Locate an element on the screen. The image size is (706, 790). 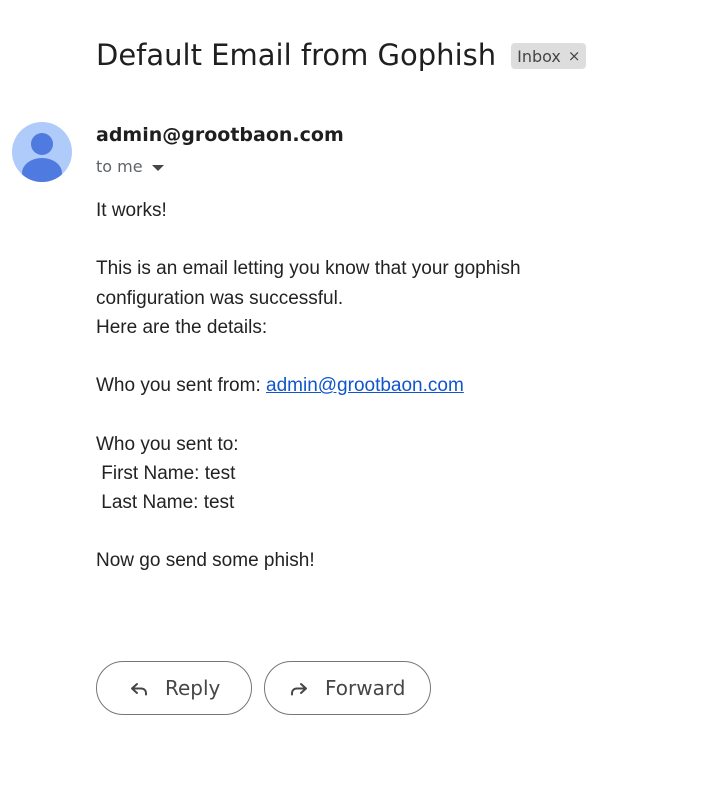
person-icon-body is located at coordinates (42, 170).